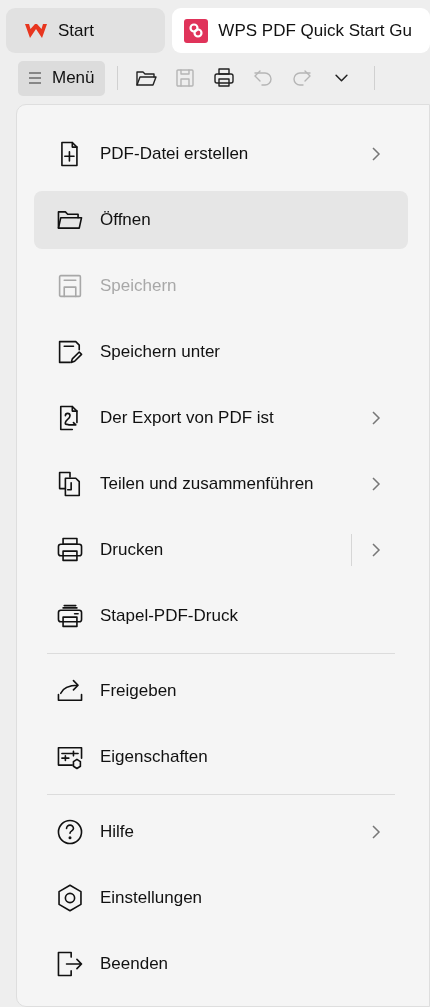 The image size is (430, 1007). Describe the element at coordinates (86, 30) in the screenshot. I see `tab: Start` at that location.